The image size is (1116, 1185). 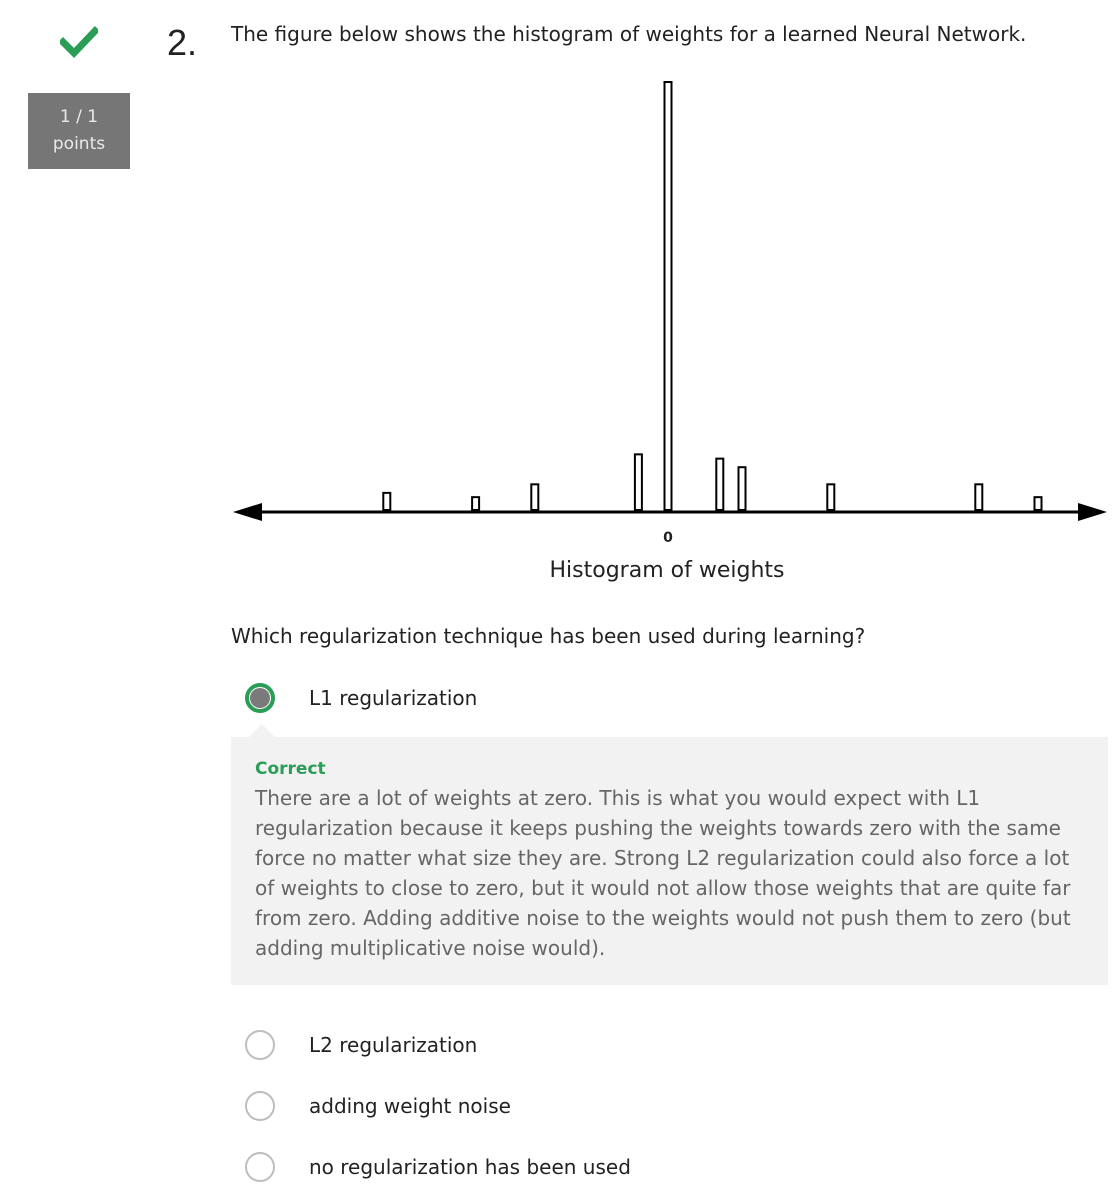 I want to click on question-number: 2., so click(x=182, y=42).